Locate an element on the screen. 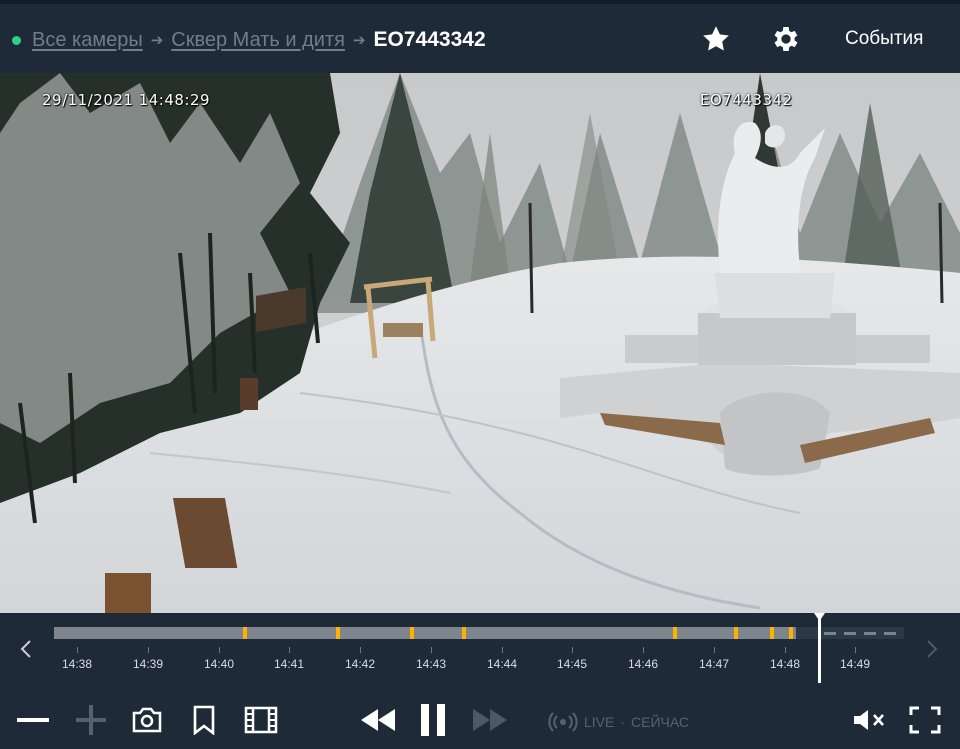  timeline-prev-button is located at coordinates (26, 649).